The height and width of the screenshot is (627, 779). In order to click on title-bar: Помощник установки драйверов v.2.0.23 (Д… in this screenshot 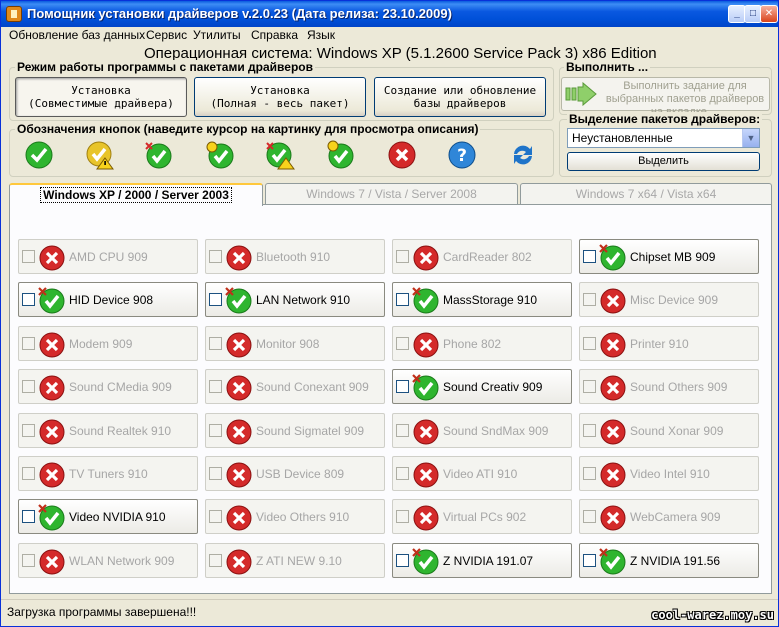, I will do `click(389, 14)`.